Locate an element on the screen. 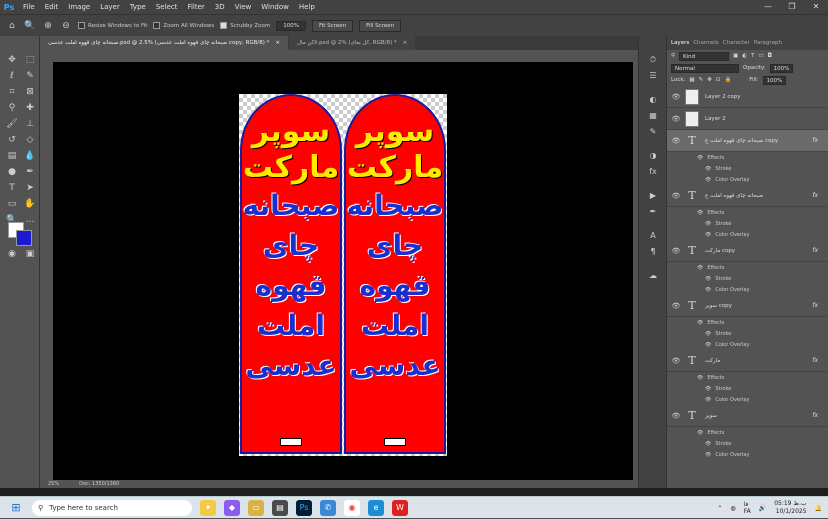  fill-screen-button: Fill Screen is located at coordinates (380, 25).